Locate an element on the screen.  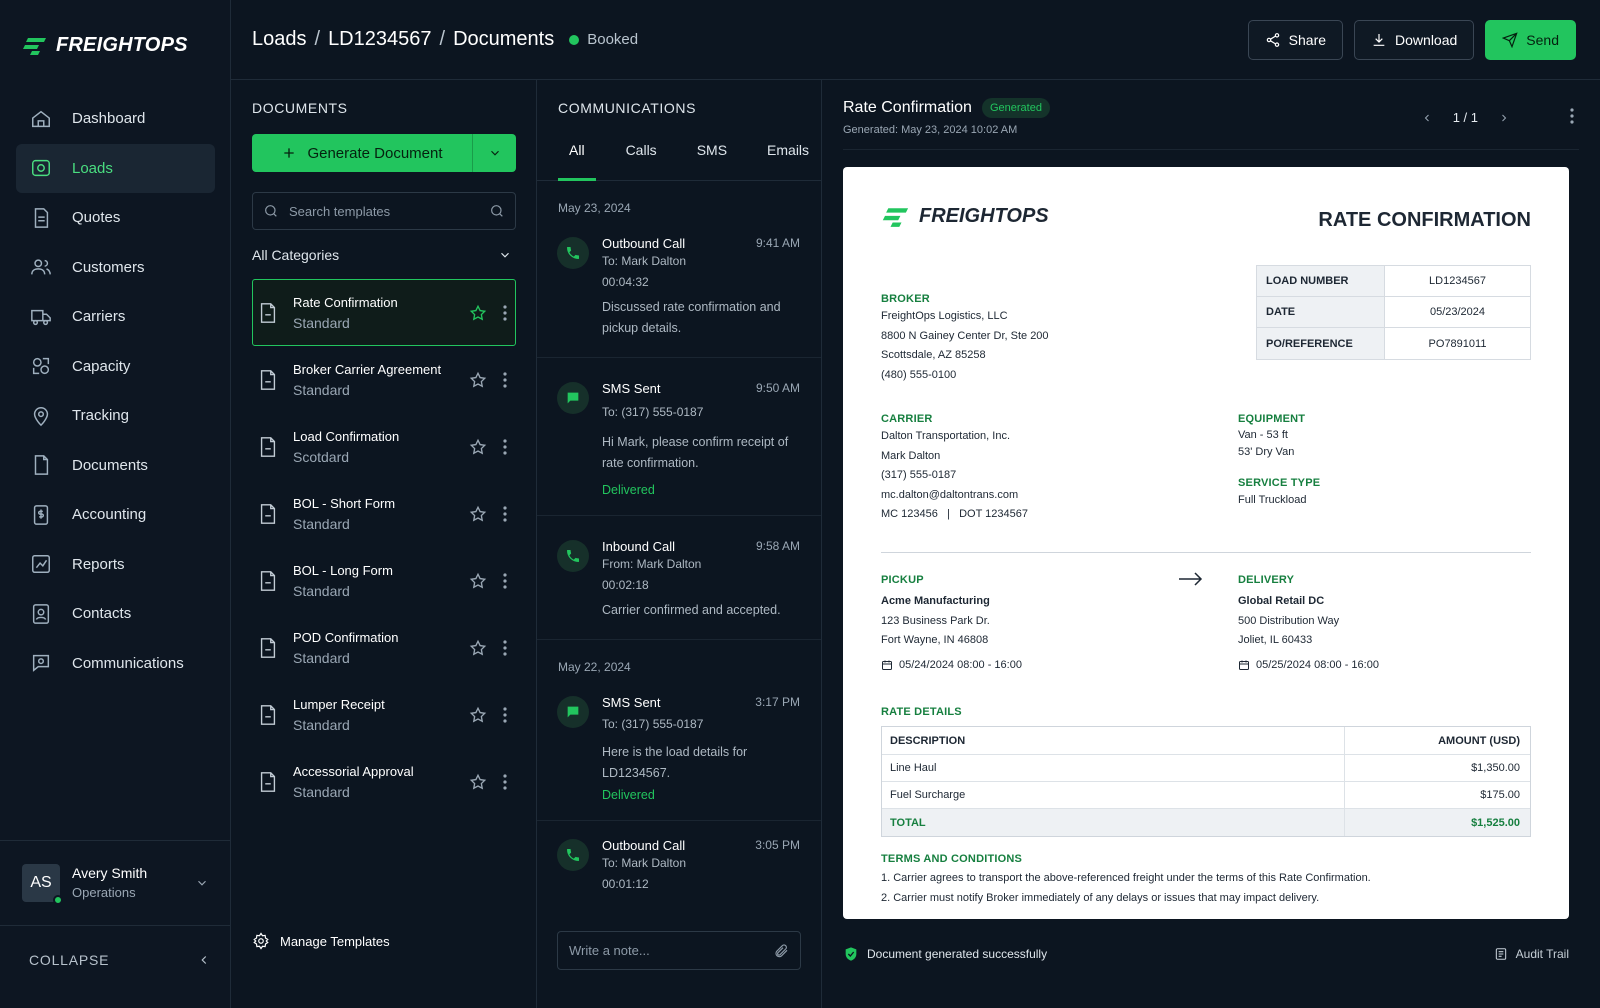
template-name: POD Confirmation is located at coordinates (346, 637).